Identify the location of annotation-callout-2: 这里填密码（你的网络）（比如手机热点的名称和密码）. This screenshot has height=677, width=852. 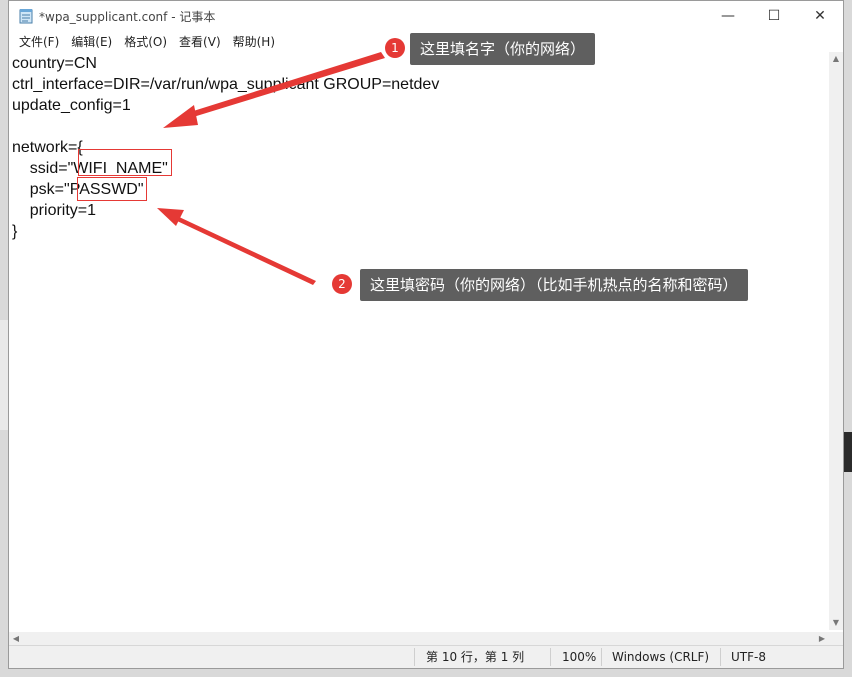
(554, 285).